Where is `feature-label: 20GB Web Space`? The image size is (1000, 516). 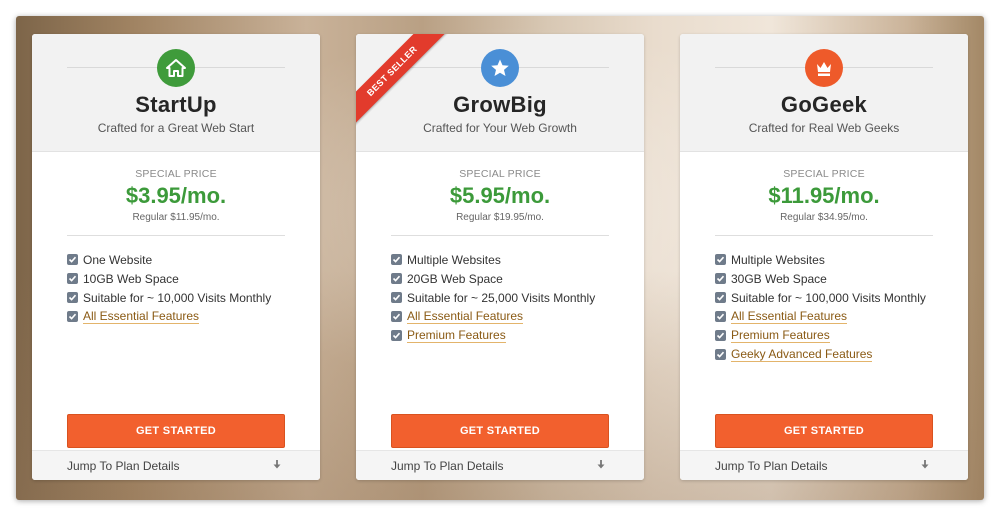
feature-label: 20GB Web Space is located at coordinates (455, 278).